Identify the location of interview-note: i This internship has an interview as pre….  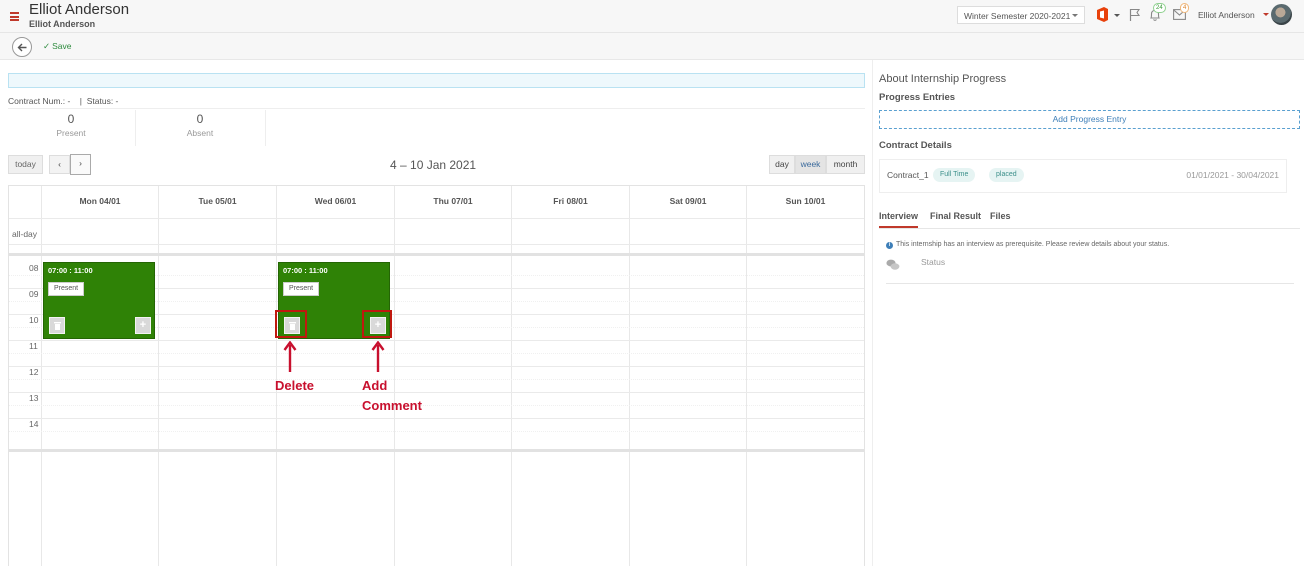
(1027, 245).